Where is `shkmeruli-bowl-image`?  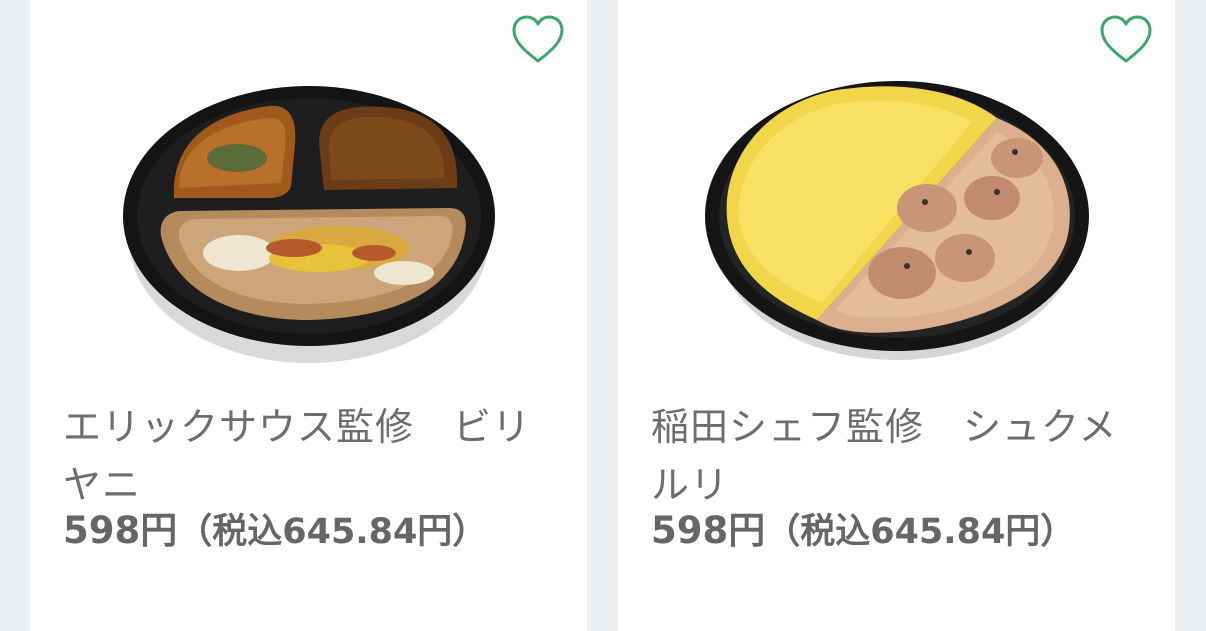 shkmeruli-bowl-image is located at coordinates (896, 220).